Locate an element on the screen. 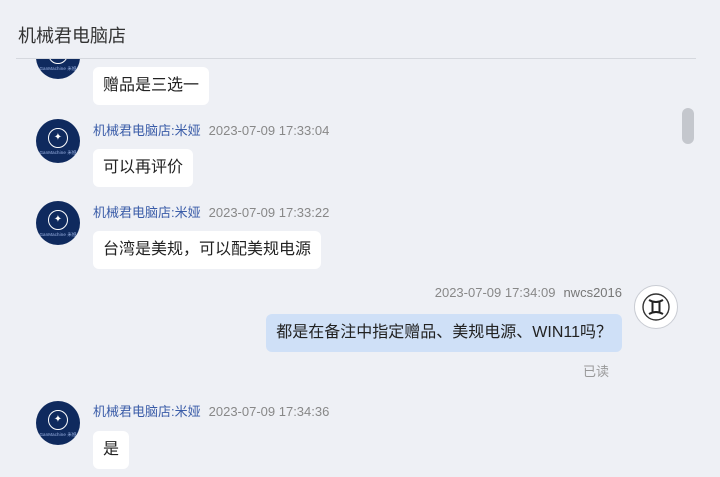  message-meta: 机械君电脑店:米娅 2023-07-09 17:33:04 is located at coordinates (211, 129).